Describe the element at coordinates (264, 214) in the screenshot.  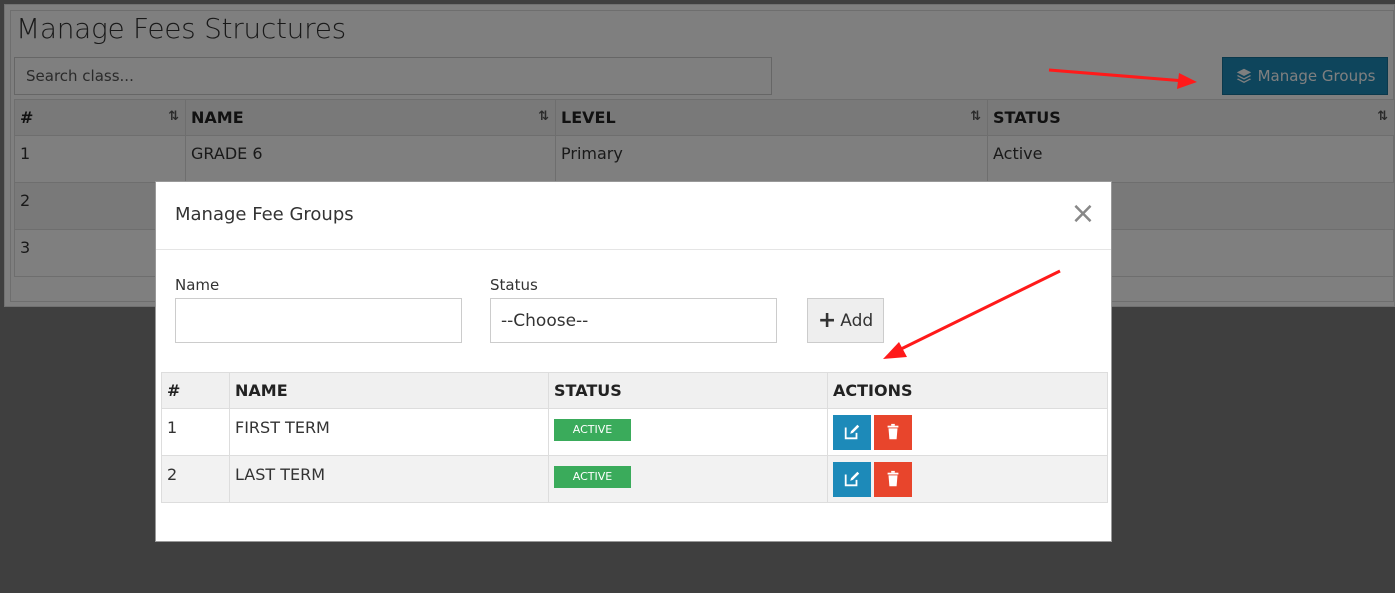
I see `modal-title: Manage Fee Groups` at that location.